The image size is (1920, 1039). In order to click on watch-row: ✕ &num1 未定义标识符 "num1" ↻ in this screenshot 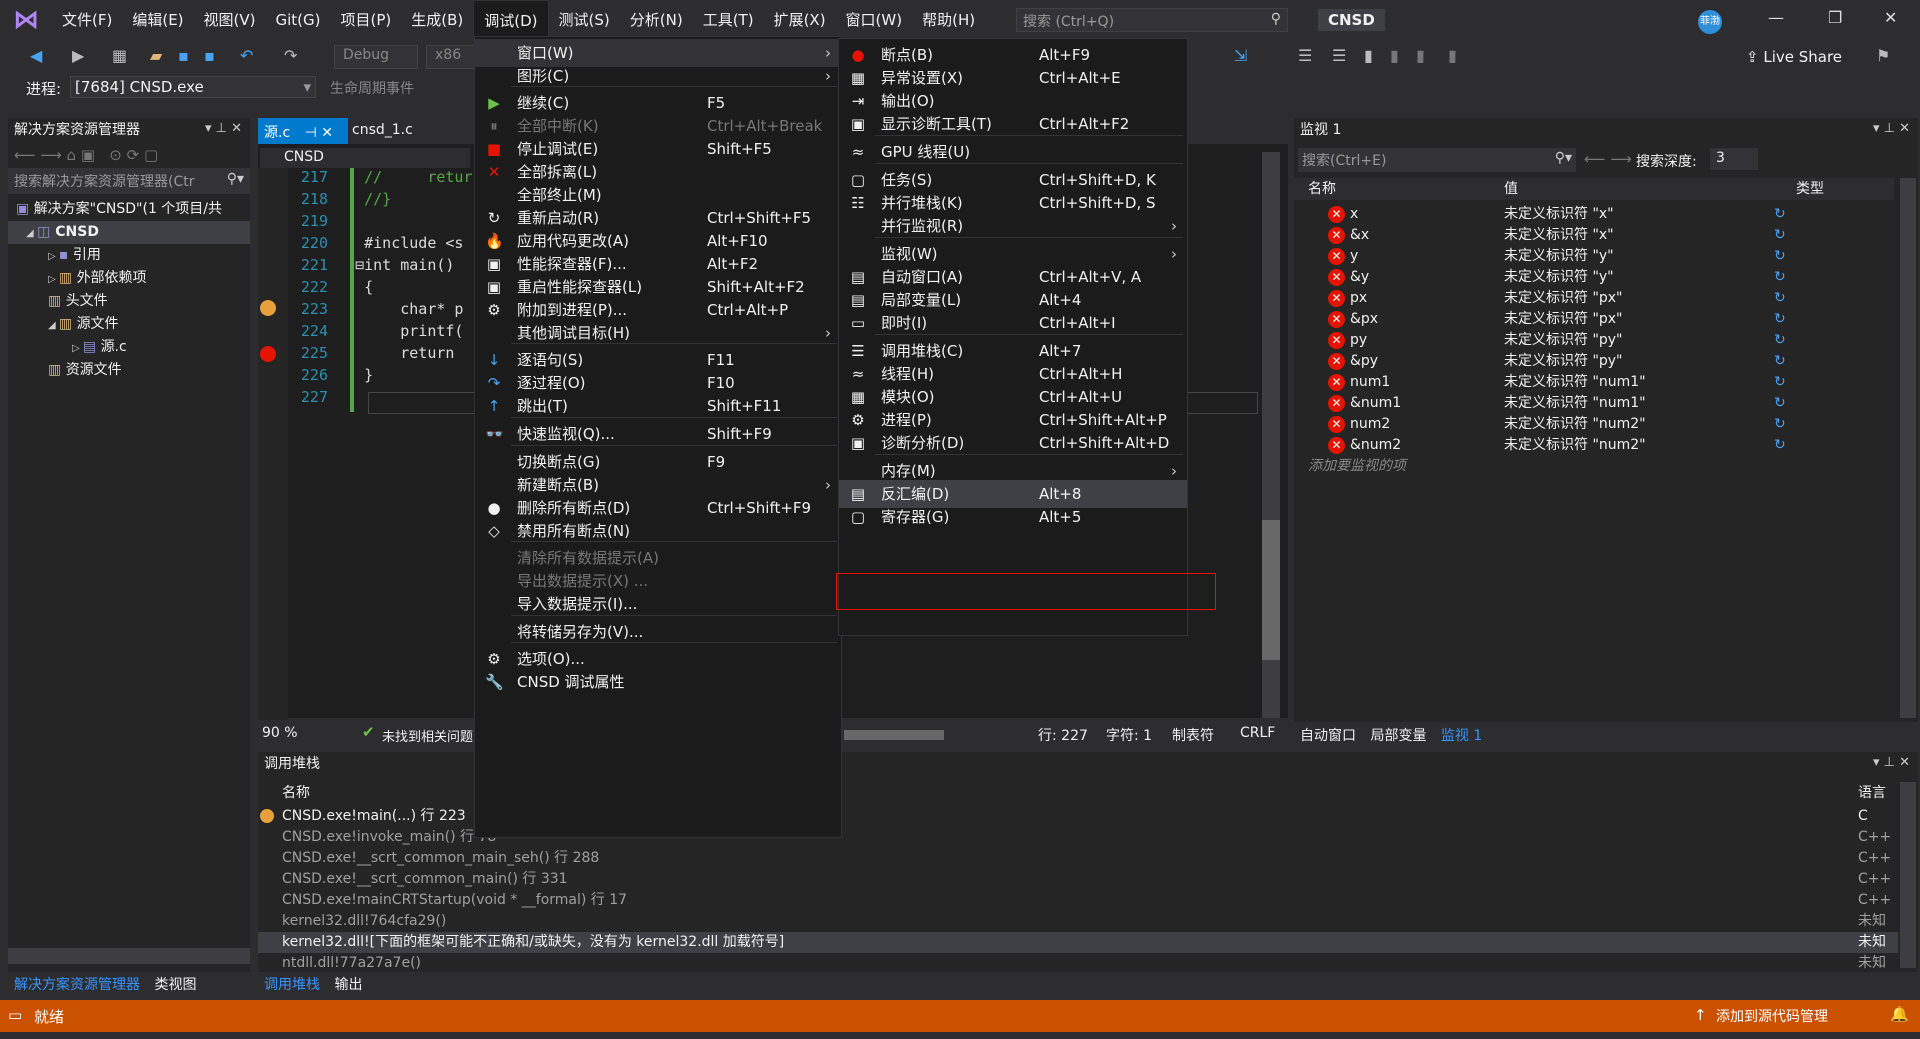, I will do `click(1594, 403)`.